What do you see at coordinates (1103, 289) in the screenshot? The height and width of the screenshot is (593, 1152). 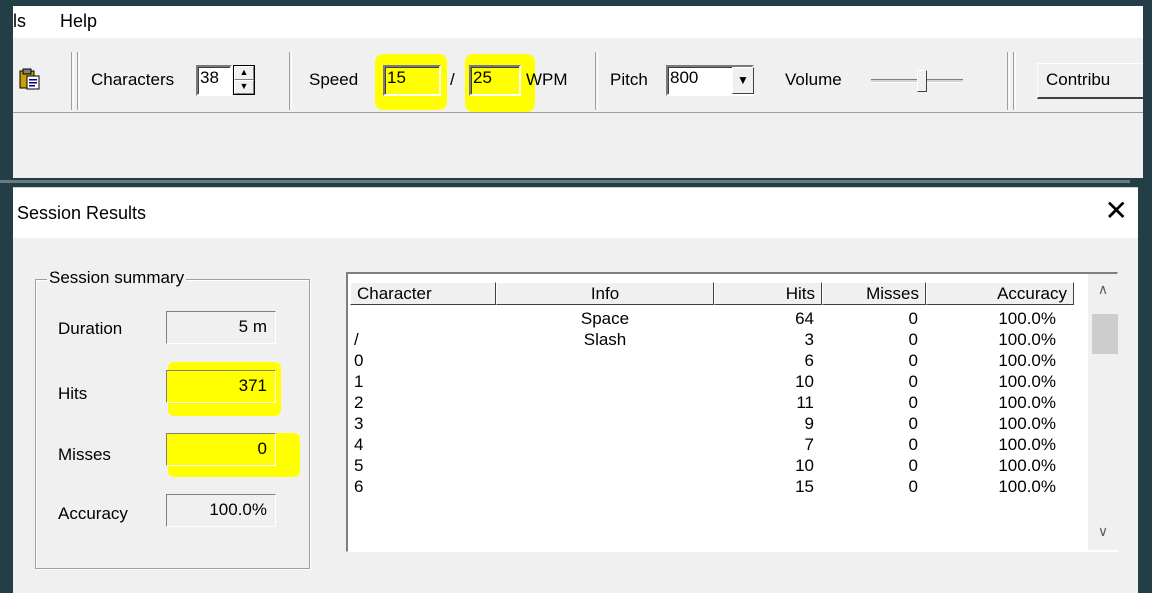 I see `scroll-up-icon: ∧` at bounding box center [1103, 289].